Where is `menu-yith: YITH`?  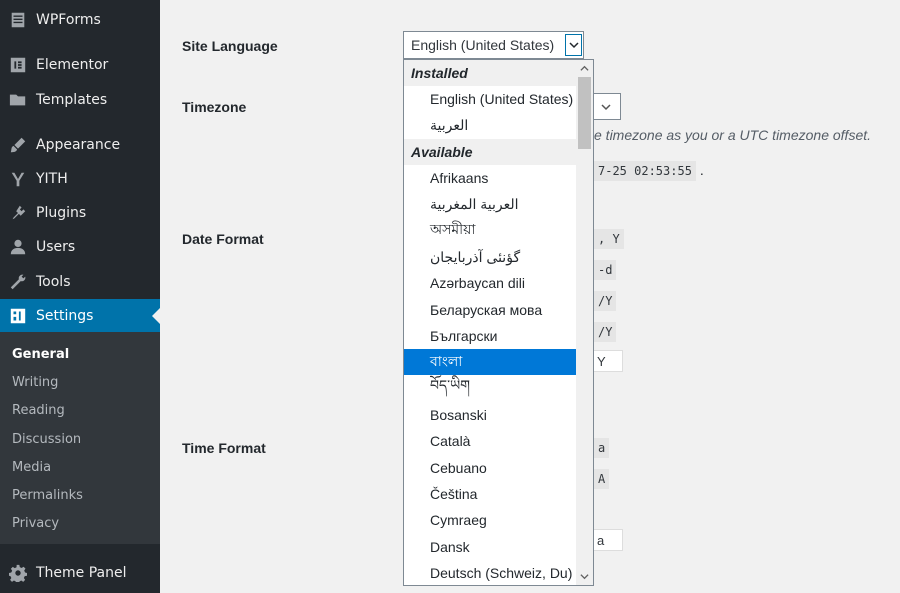
menu-yith: YITH is located at coordinates (80, 179).